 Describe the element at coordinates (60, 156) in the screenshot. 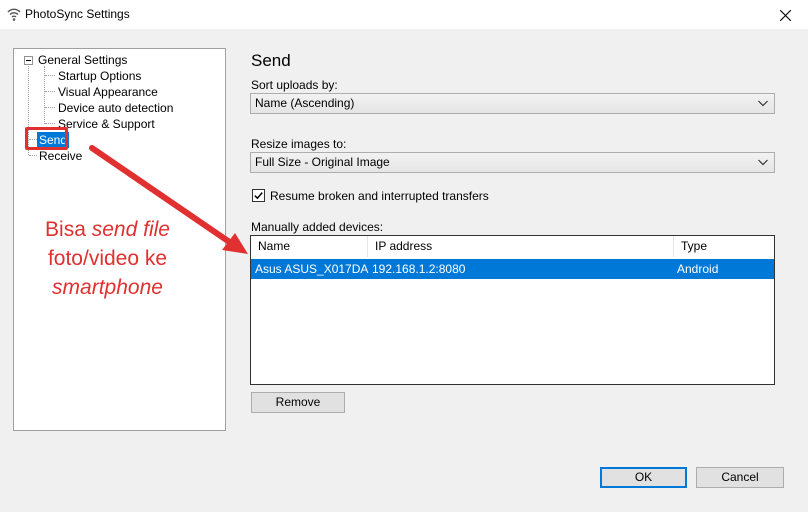

I see `tree-item-receive: Receive` at that location.